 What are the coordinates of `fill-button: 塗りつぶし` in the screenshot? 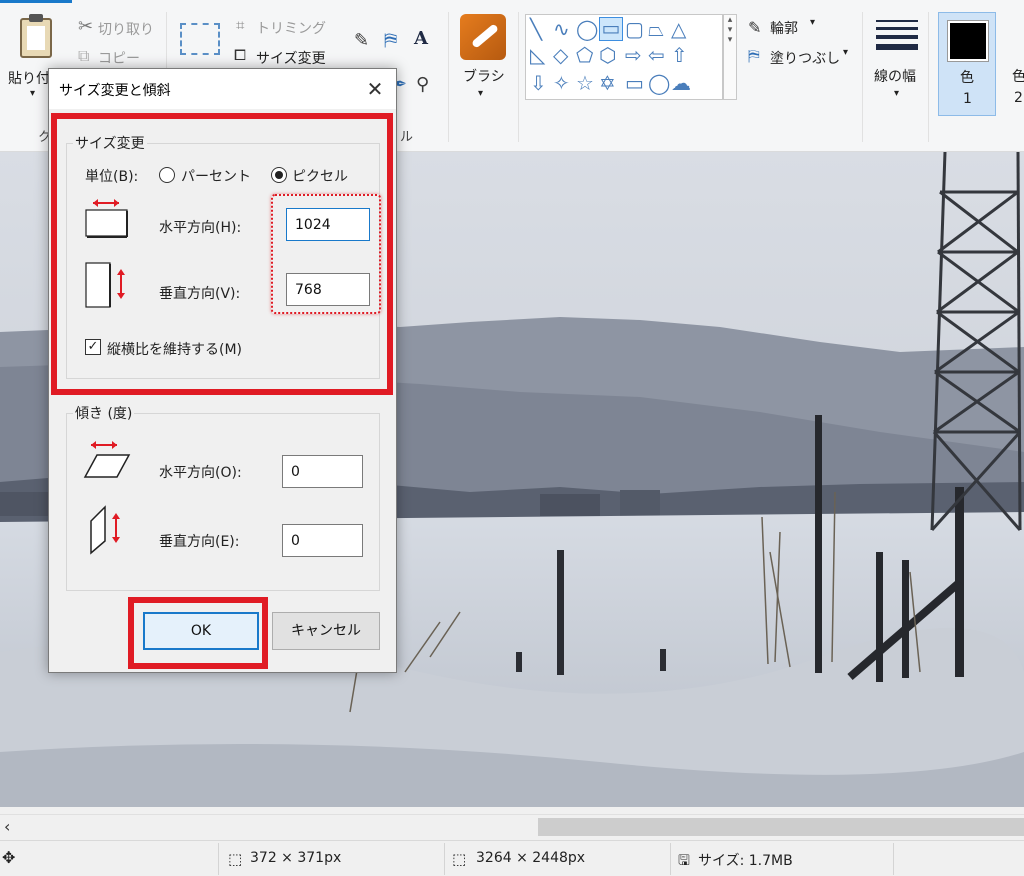 It's located at (805, 58).